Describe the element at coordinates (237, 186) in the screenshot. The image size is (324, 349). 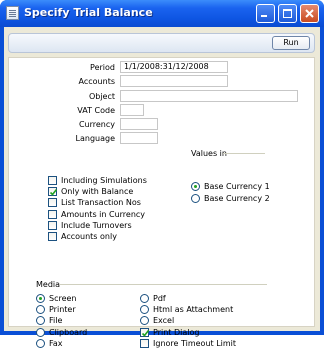
I see `values-in-base-currency-1-label: Base Currency 1` at that location.